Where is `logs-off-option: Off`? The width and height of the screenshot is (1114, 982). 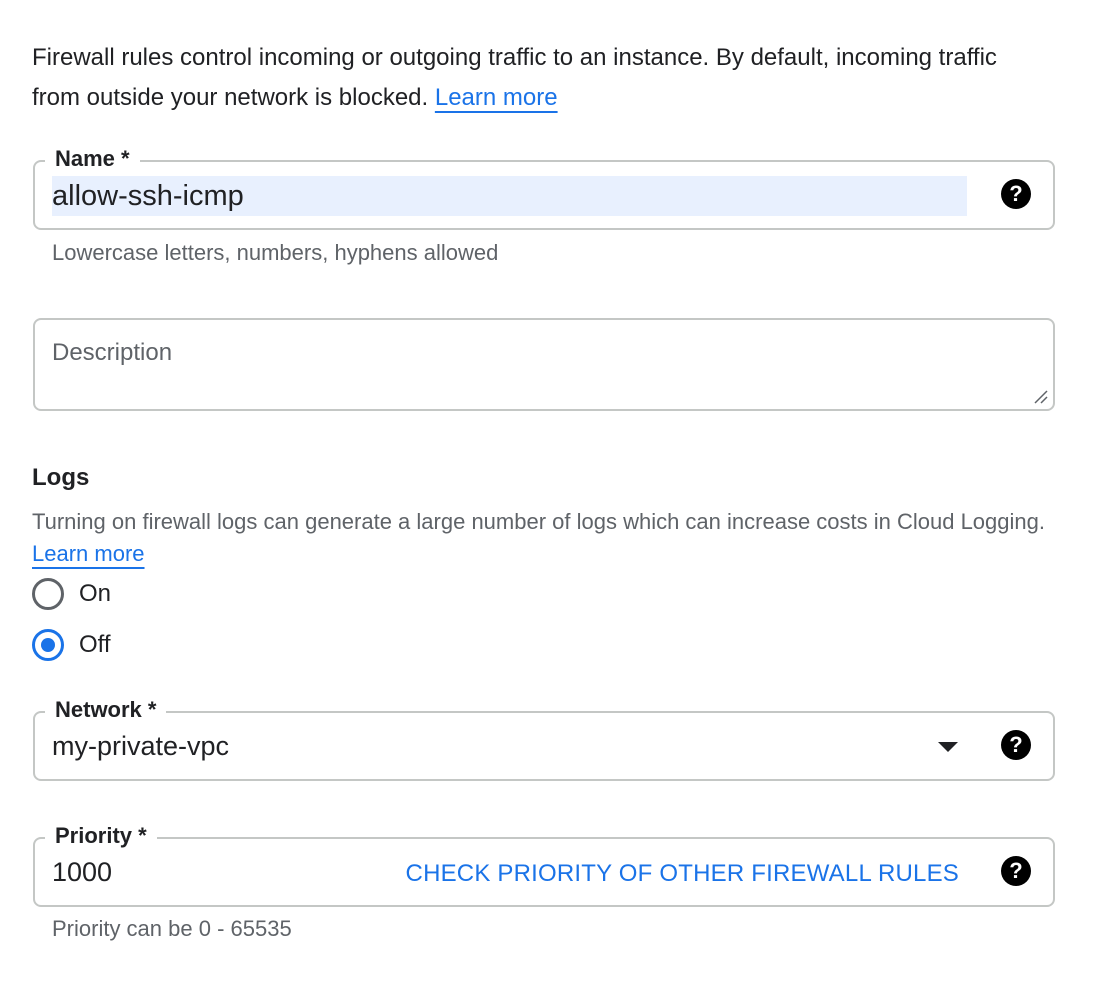
logs-off-option: Off is located at coordinates (71, 645).